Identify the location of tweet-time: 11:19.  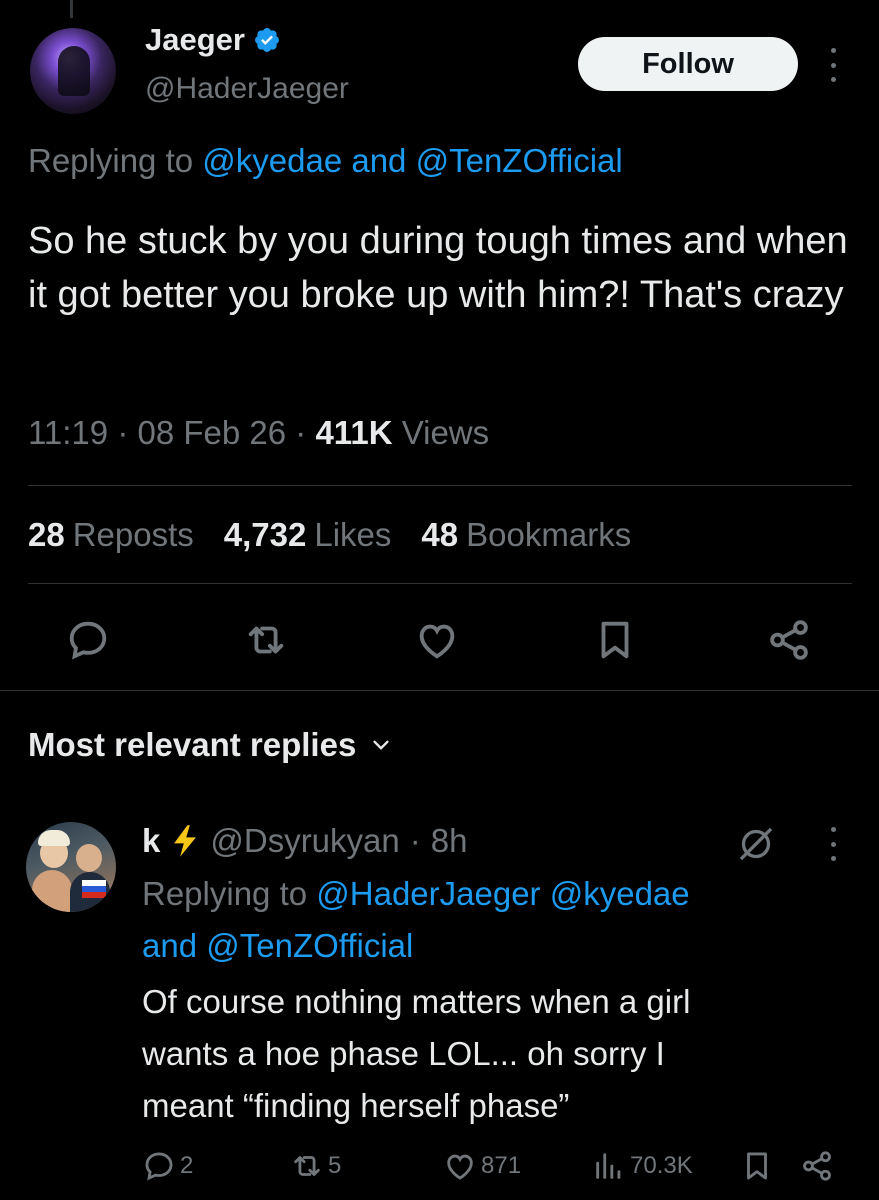
(68, 432).